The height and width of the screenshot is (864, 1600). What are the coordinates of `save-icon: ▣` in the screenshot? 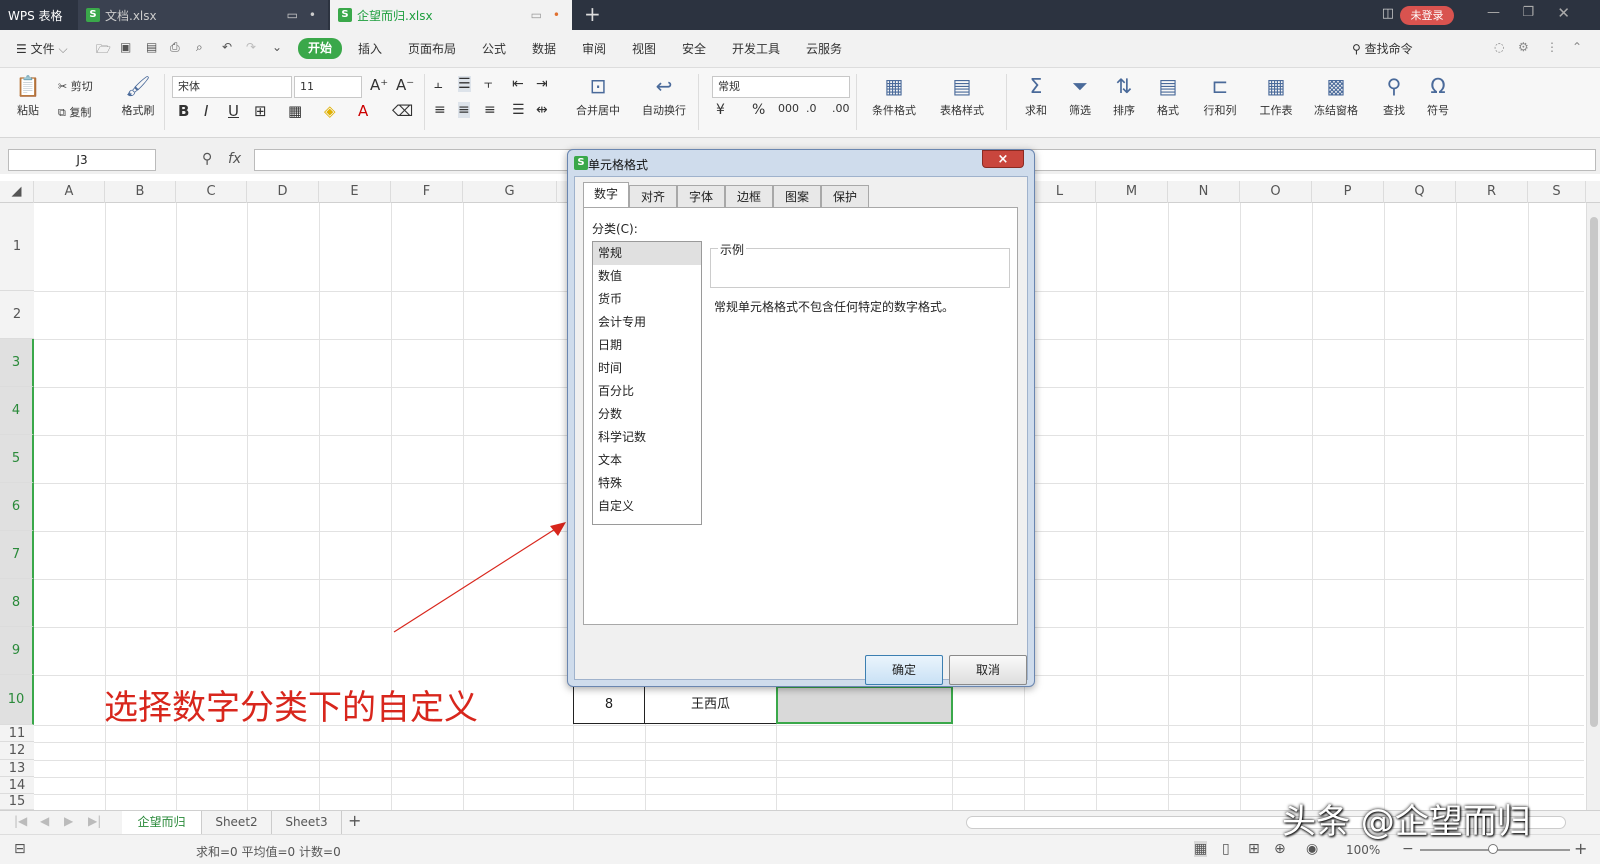 It's located at (125, 47).